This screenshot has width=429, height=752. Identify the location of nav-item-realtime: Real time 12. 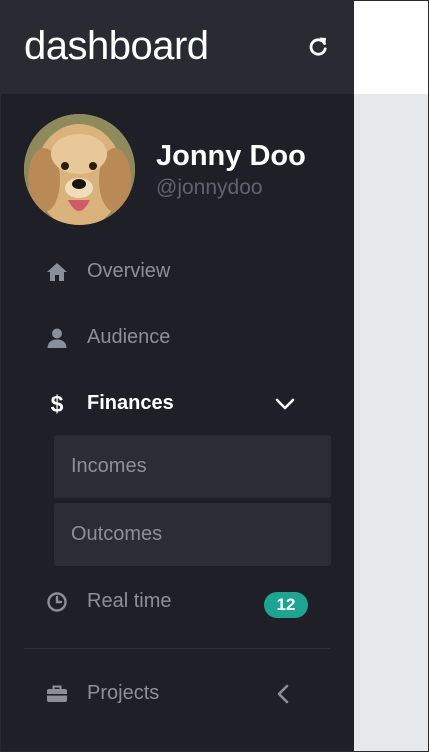
(177, 602).